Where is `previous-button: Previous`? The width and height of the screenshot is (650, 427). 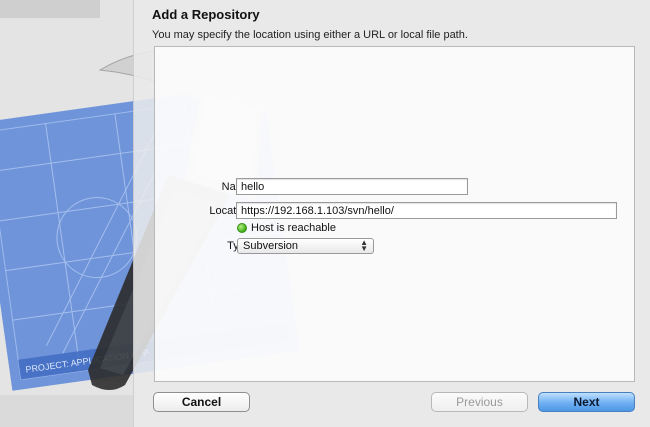 previous-button: Previous is located at coordinates (479, 402).